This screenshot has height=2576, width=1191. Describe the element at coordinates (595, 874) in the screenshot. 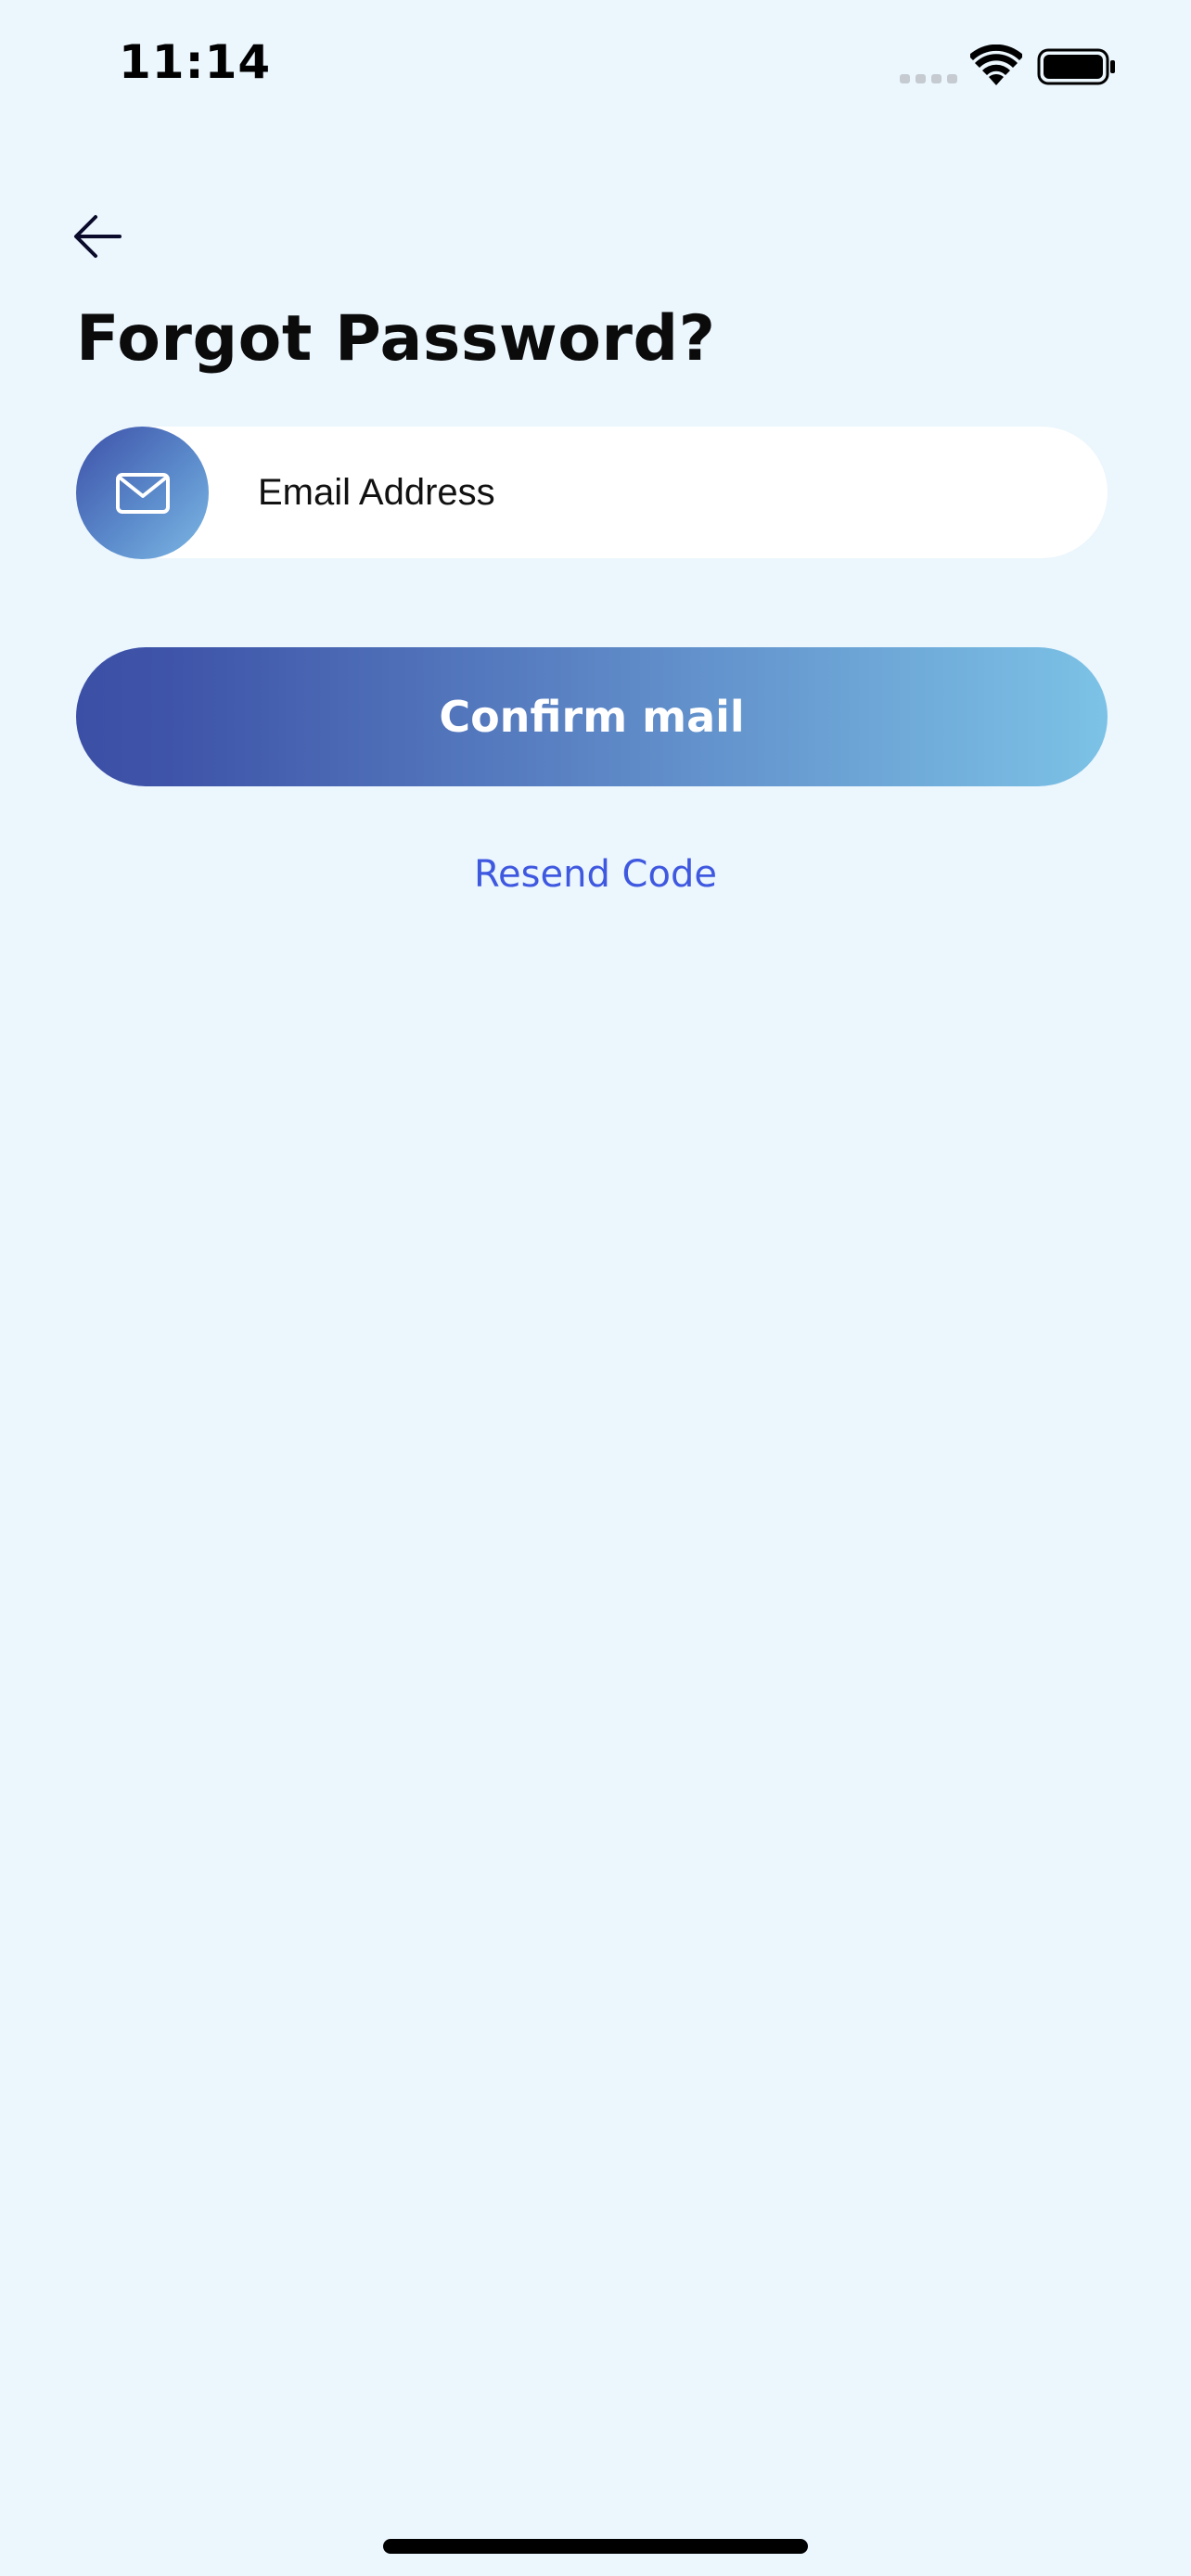

I see `resend-code-link: Resend Code` at that location.